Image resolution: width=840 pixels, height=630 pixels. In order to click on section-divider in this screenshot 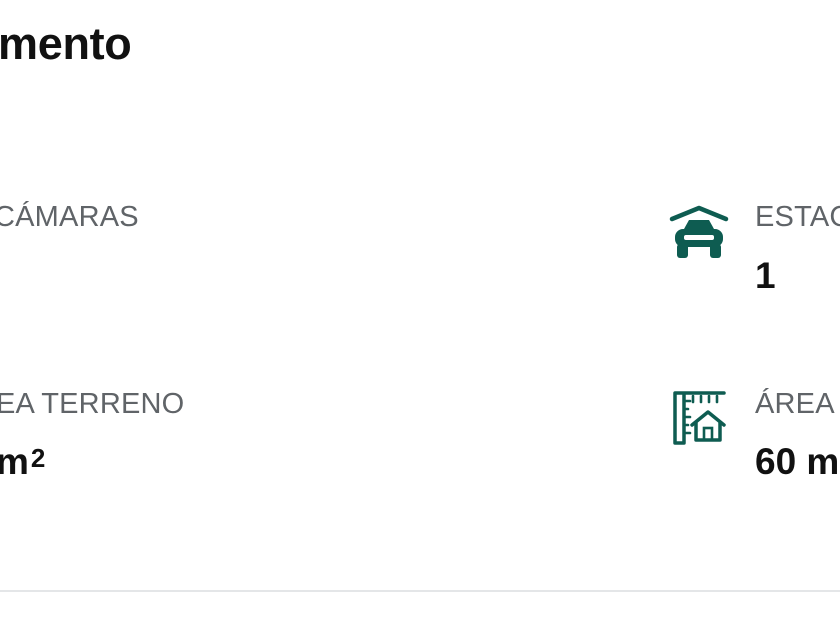, I will do `click(420, 591)`.